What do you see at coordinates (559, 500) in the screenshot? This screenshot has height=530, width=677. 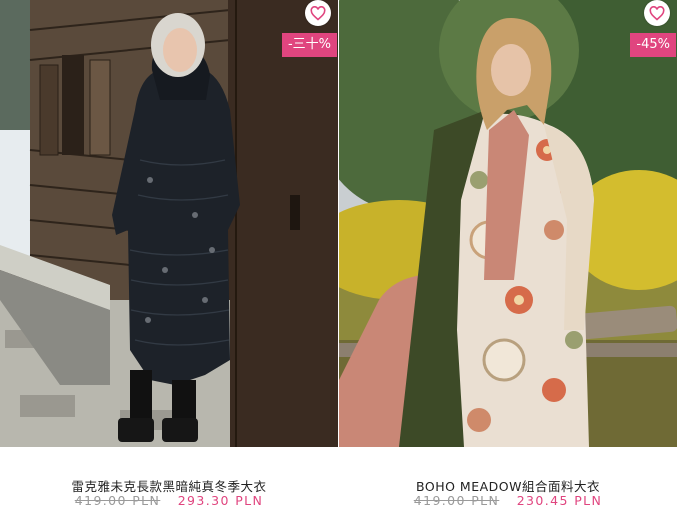 I see `sale-price: 230.45 PLN` at bounding box center [559, 500].